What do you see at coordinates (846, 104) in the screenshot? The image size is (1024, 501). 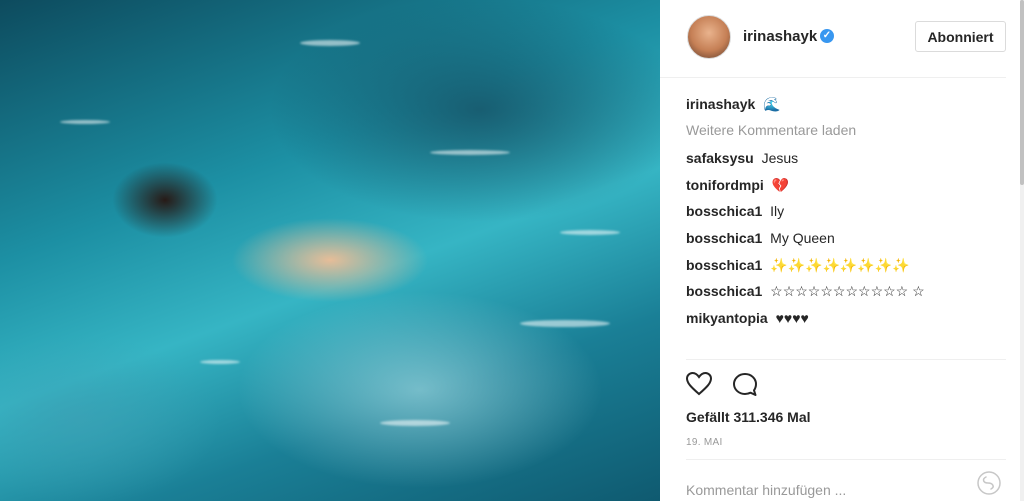 I see `caption: irinashayk 🌊` at bounding box center [846, 104].